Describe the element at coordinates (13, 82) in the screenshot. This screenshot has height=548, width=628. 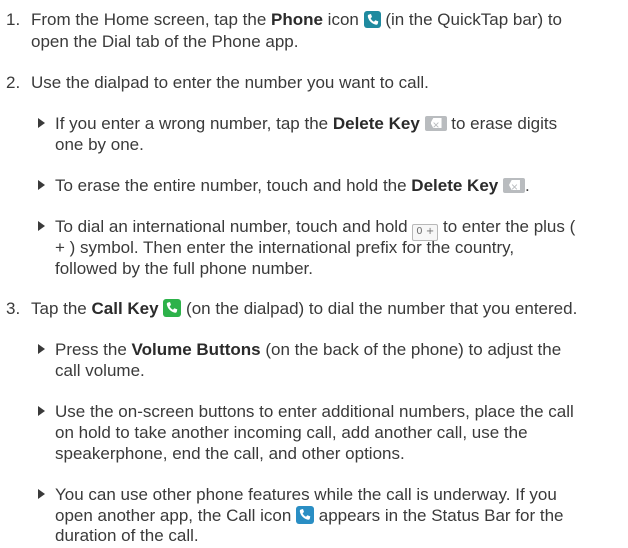
I see `step-number-2: 2.` at that location.